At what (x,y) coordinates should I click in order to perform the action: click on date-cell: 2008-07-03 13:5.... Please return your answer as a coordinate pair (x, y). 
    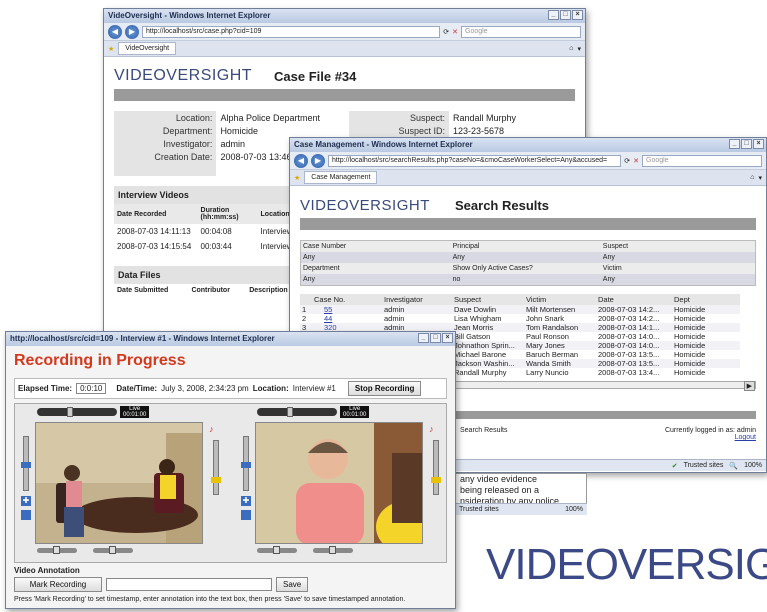
    Looking at the image, I should click on (629, 354).